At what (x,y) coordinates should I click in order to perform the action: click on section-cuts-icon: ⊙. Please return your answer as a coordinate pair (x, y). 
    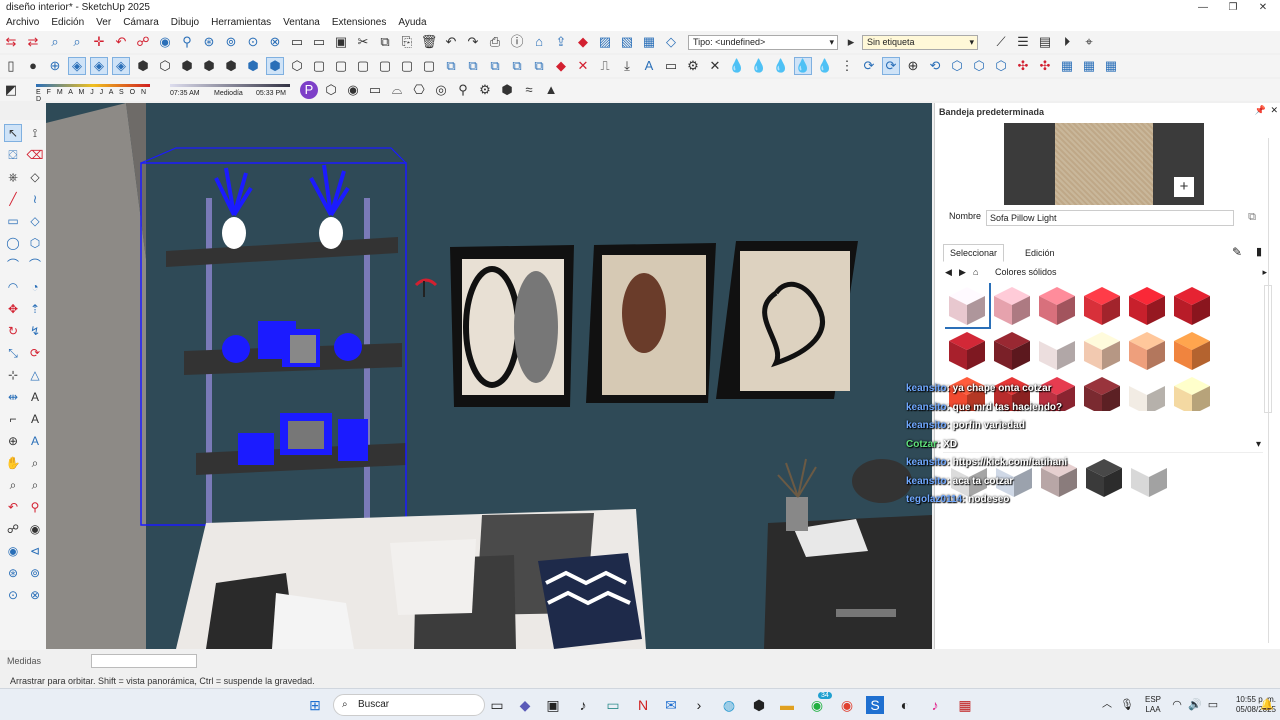
    Looking at the image, I should click on (253, 42).